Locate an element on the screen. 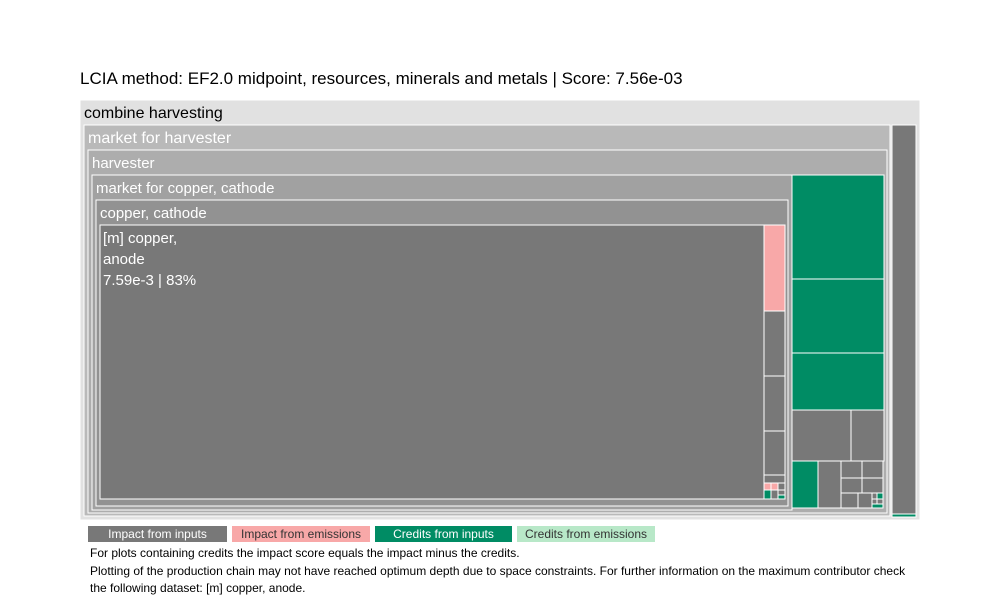 The width and height of the screenshot is (1000, 600). legend-label: Credits from emissions is located at coordinates (586, 534).